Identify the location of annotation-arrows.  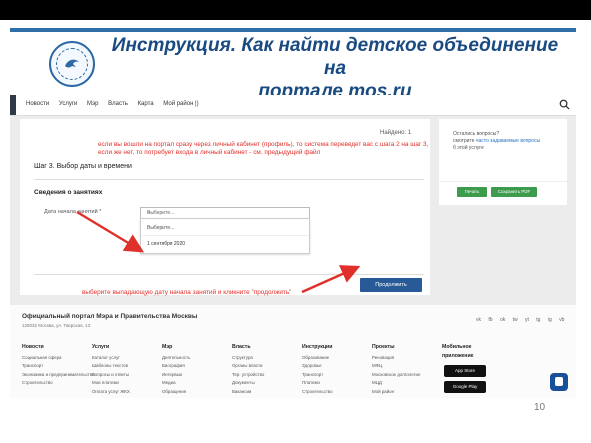
(218, 252).